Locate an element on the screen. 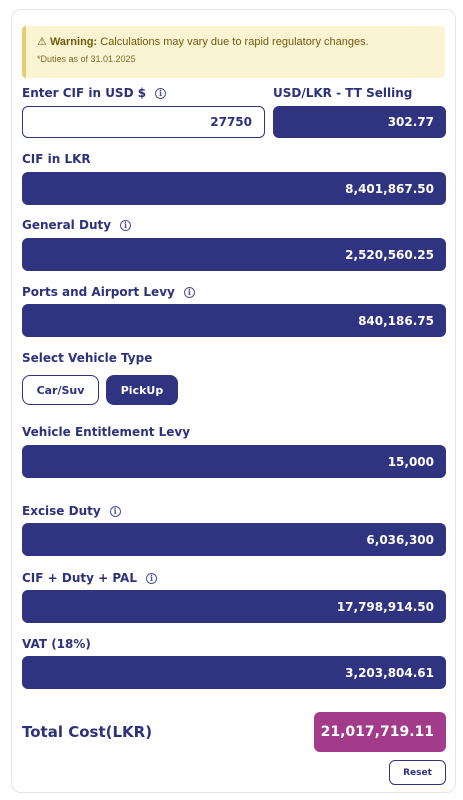 The width and height of the screenshot is (463, 800). general-duty-field: 2,520,560.25 is located at coordinates (234, 254).